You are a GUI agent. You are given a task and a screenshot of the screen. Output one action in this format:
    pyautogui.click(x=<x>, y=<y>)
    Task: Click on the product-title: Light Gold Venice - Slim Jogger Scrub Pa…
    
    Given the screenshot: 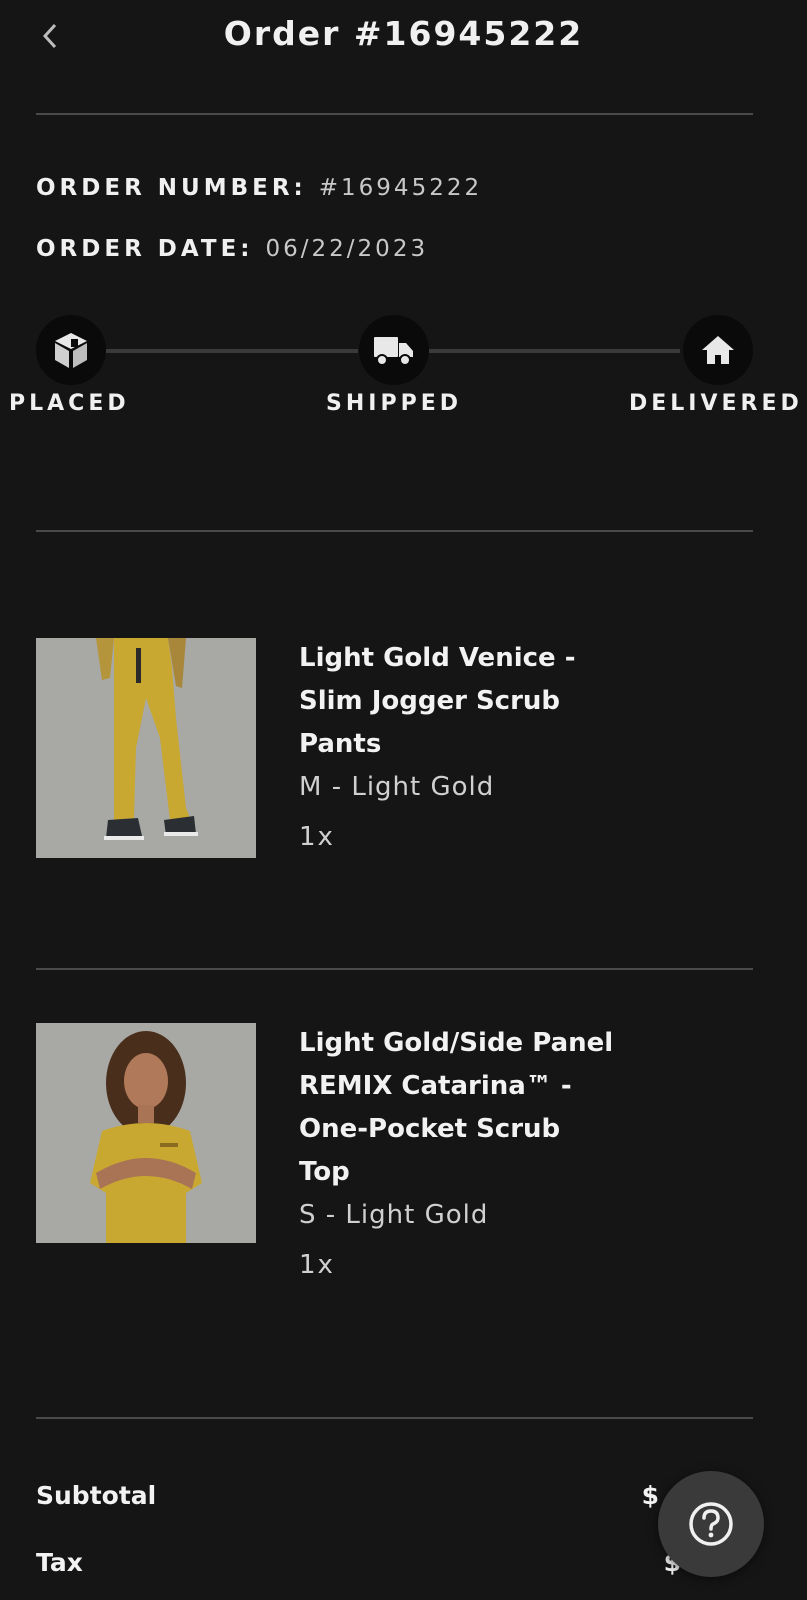 What is the action you would take?
    pyautogui.click(x=459, y=701)
    